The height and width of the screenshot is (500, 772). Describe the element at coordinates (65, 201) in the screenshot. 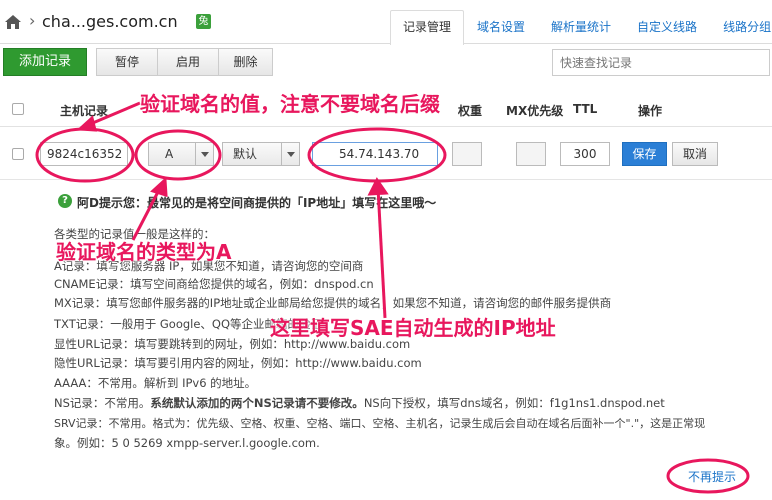

I see `question-icon: ?` at that location.